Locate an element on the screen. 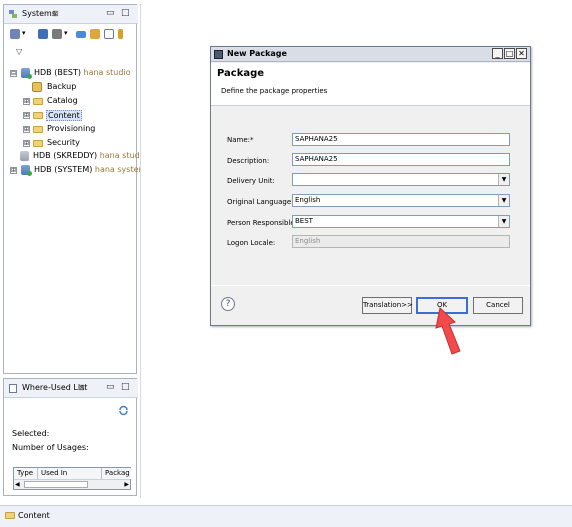  systems-toolbar: ▾ ▾ is located at coordinates (72, 36).